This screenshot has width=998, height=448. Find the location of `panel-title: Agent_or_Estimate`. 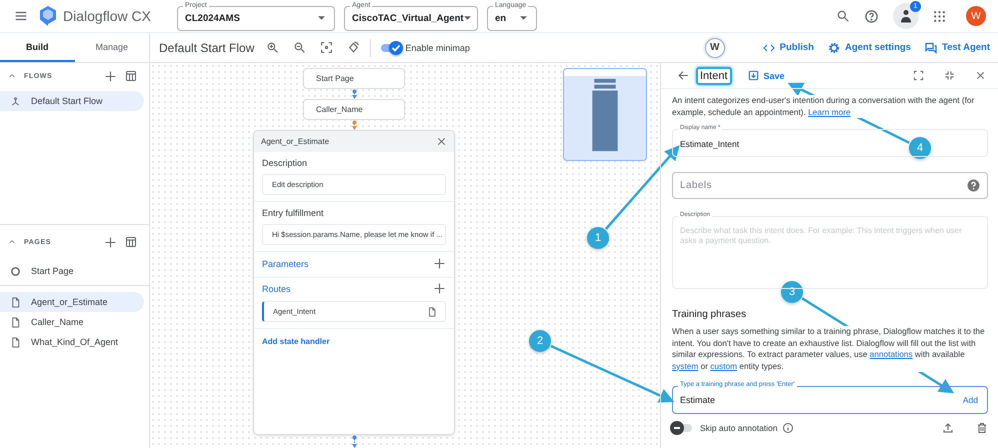

panel-title: Agent_or_Estimate is located at coordinates (295, 141).